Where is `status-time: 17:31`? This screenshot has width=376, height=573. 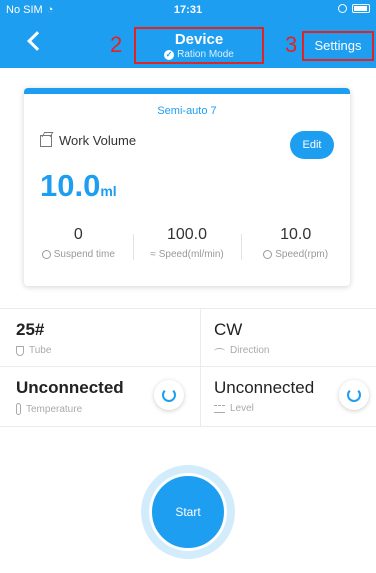 status-time: 17:31 is located at coordinates (188, 10).